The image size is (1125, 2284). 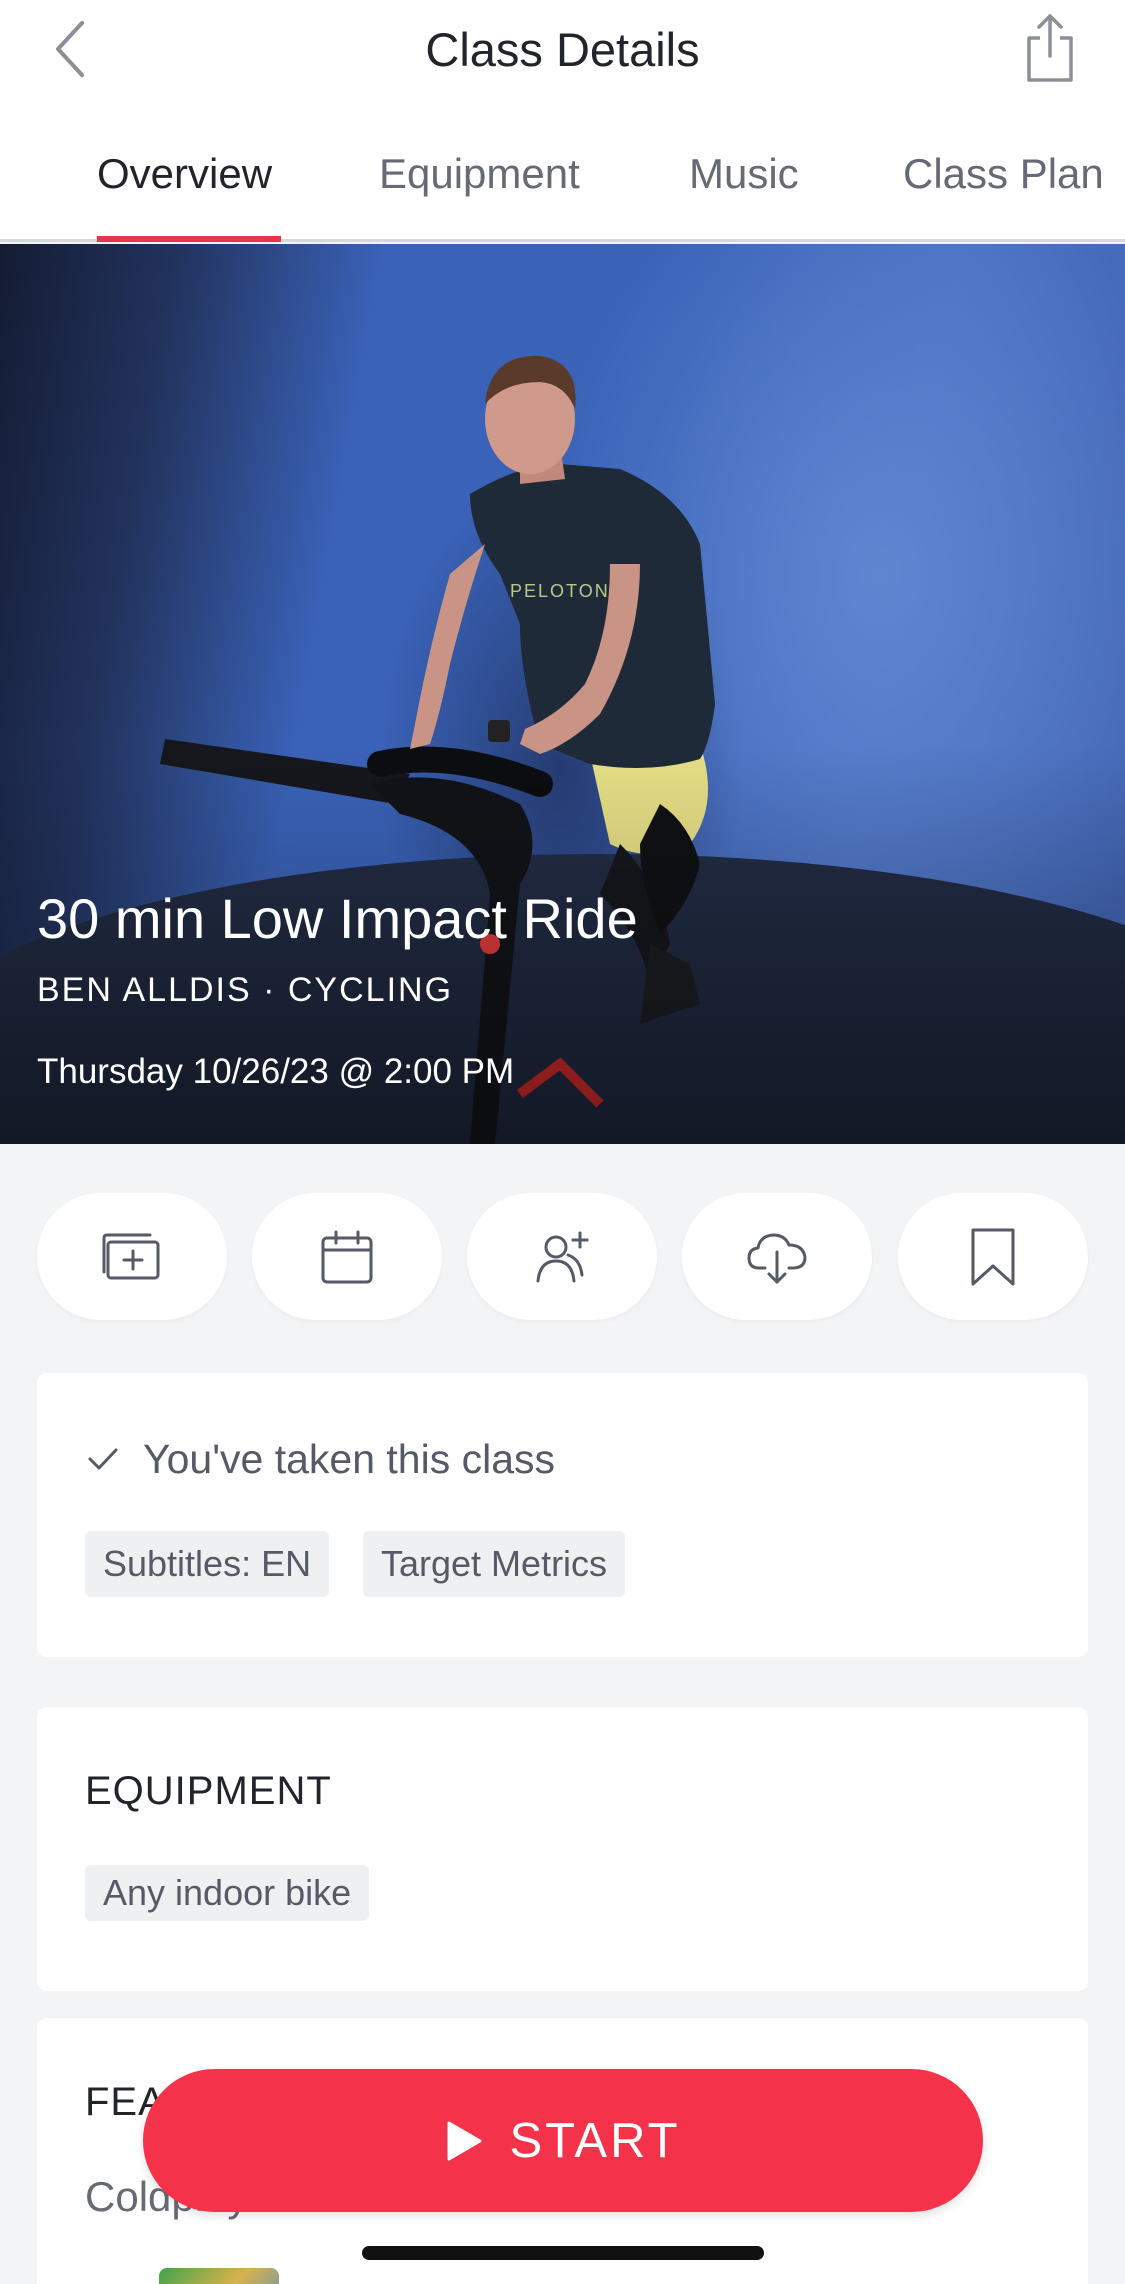 What do you see at coordinates (479, 174) in the screenshot?
I see `tab-equipment: Equipment` at bounding box center [479, 174].